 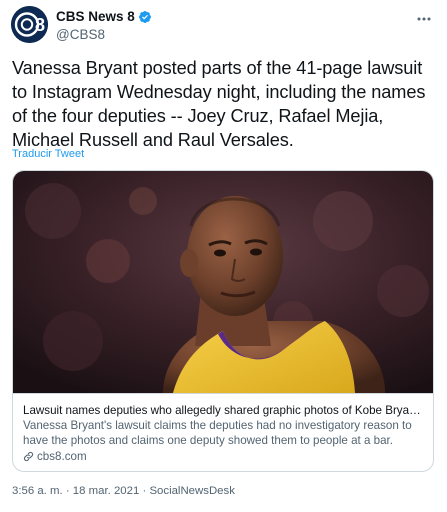 I want to click on author-name: CBS News 8, so click(x=104, y=17).